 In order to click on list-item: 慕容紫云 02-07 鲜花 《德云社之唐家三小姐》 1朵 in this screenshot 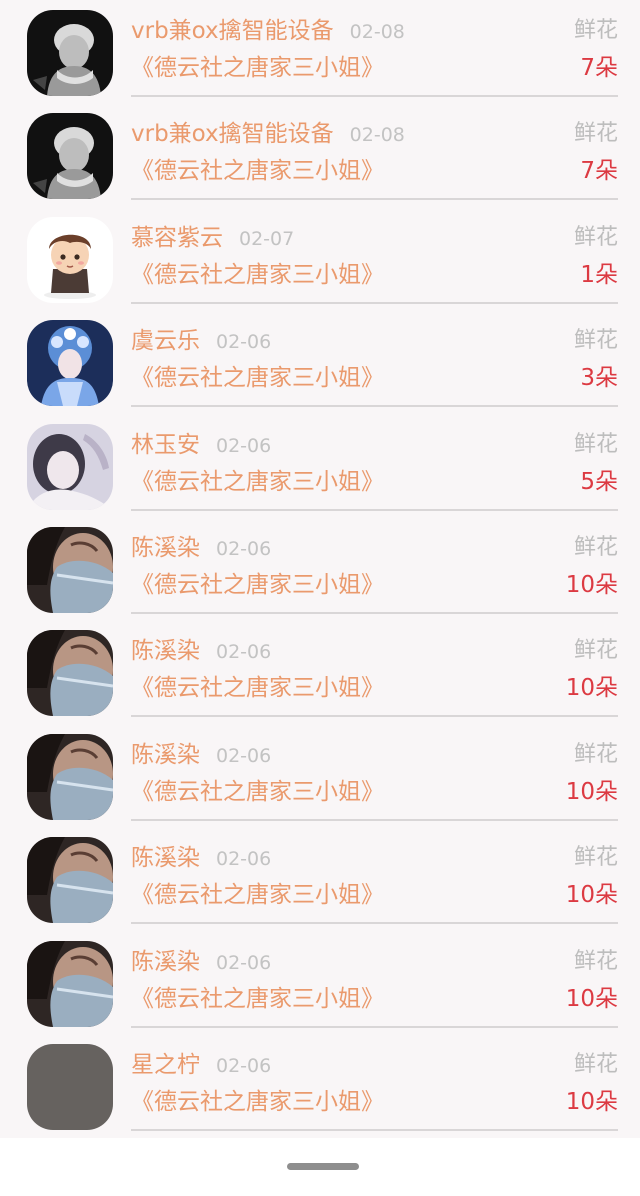, I will do `click(320, 258)`.